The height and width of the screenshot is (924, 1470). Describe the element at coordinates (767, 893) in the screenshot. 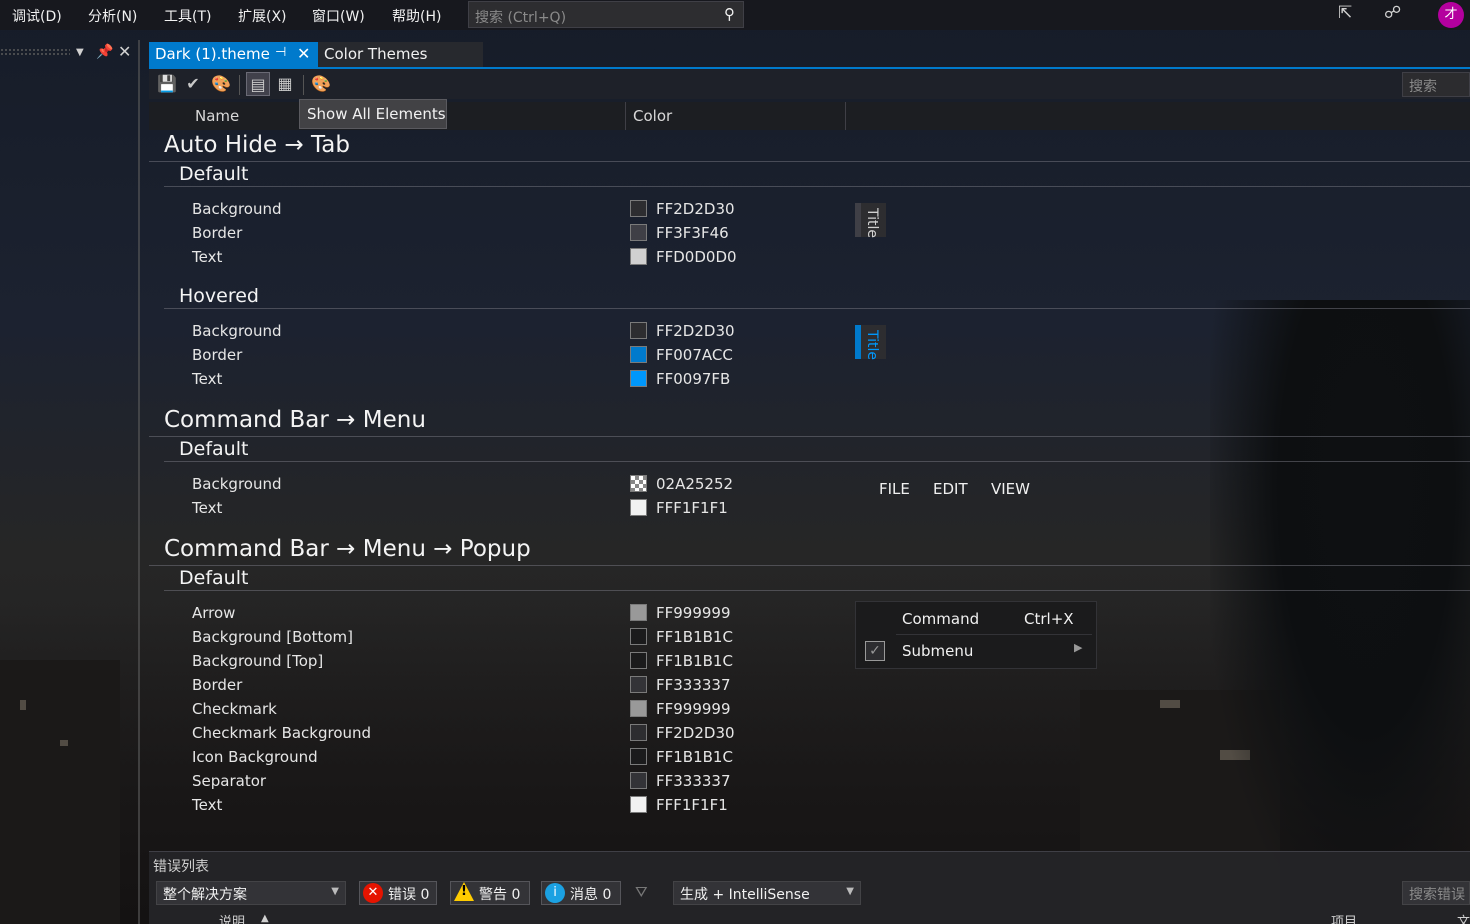

I see `build-source-dropdown: 生成 + IntelliSense ▼` at that location.